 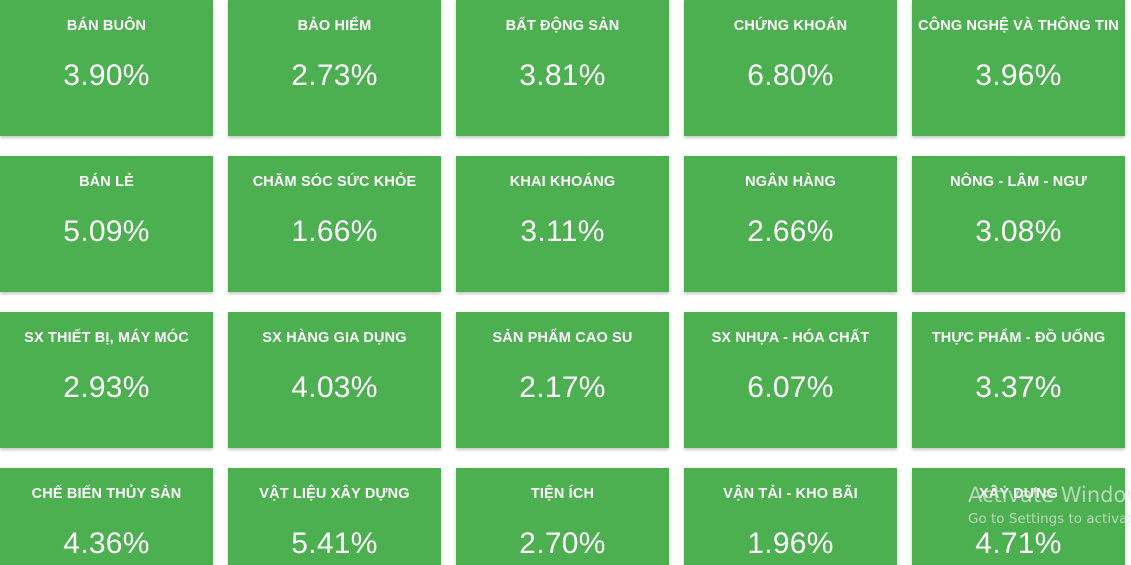 I want to click on sector-tile-label: XÂY DỰNG, so click(x=1018, y=494).